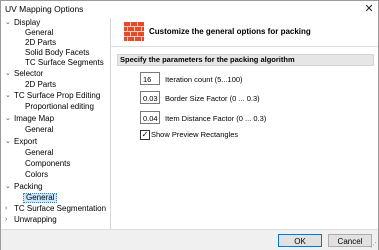 The width and height of the screenshot is (379, 250). I want to click on tree-item-packing: ⌄ Packing, so click(23, 187).